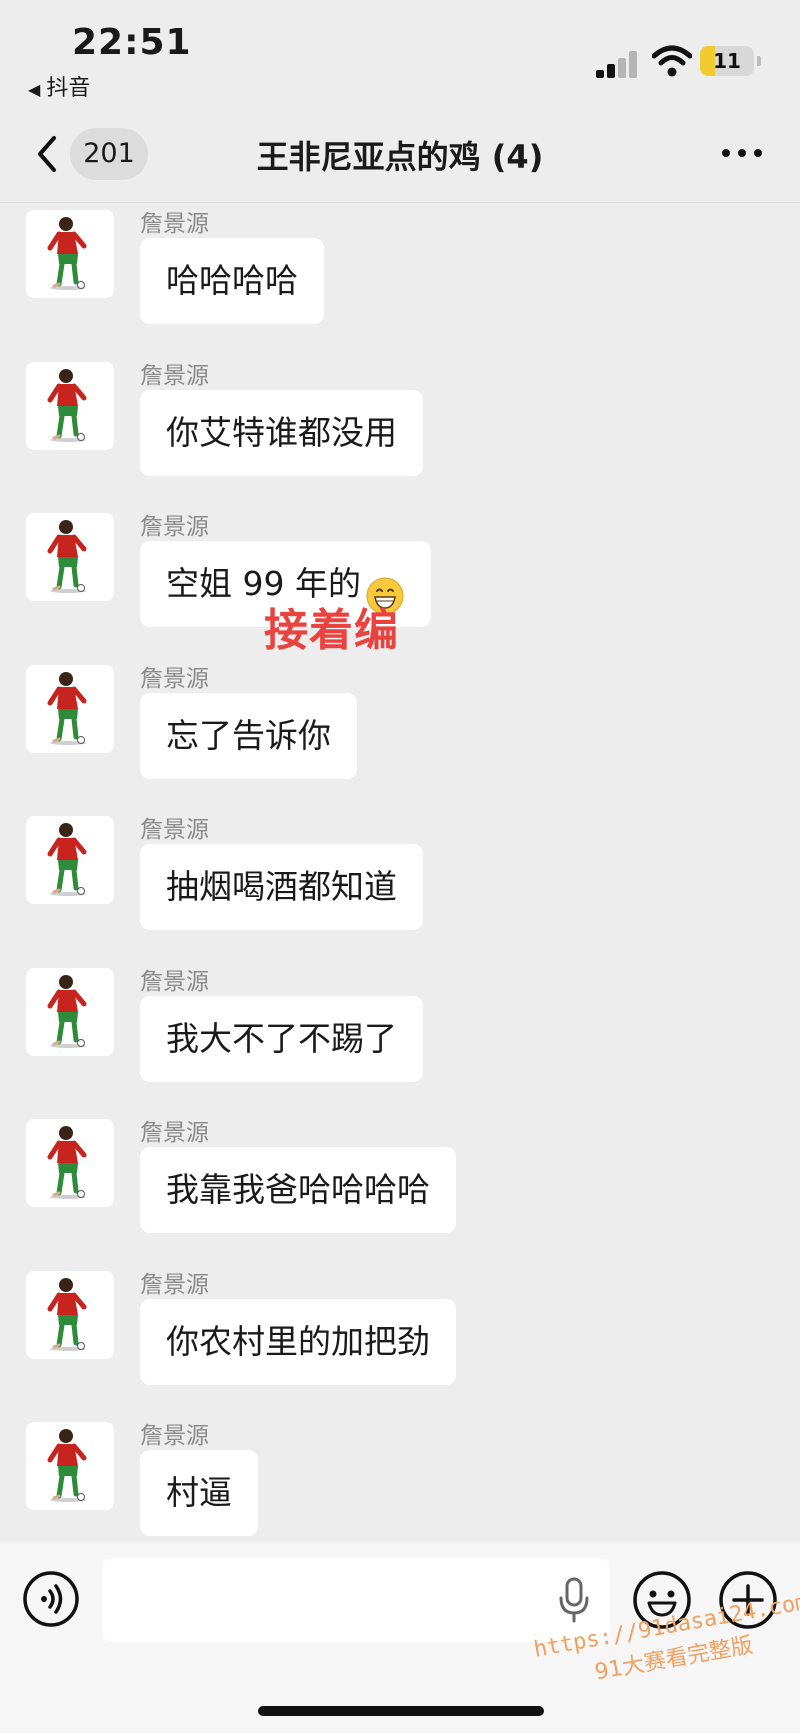  What do you see at coordinates (48, 154) in the screenshot?
I see `chevron-left-icon` at bounding box center [48, 154].